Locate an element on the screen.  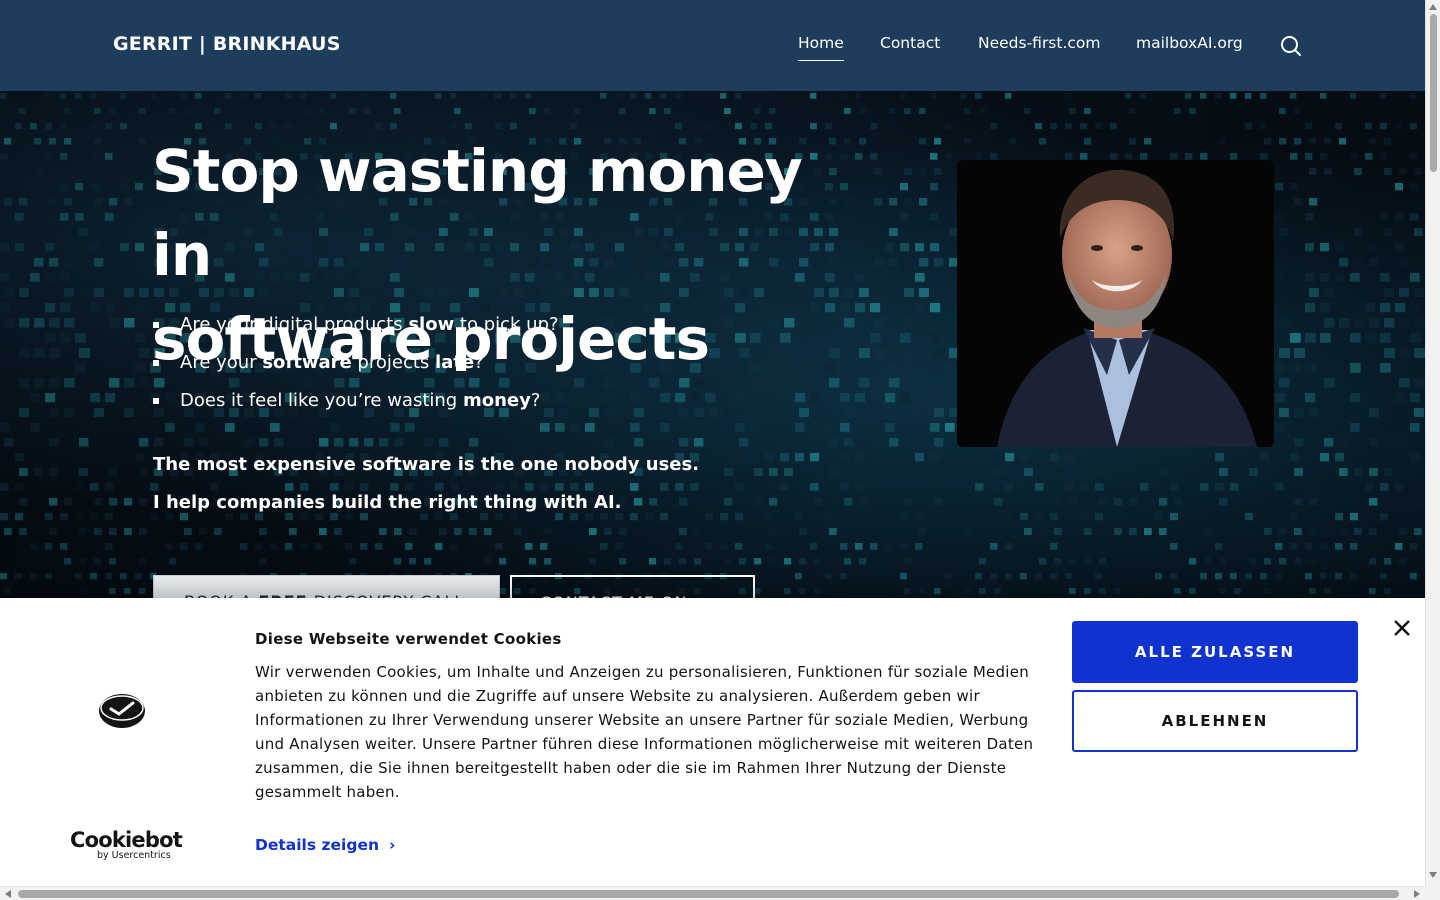
vertical-scroll-thumb is located at coordinates (1433, 93).